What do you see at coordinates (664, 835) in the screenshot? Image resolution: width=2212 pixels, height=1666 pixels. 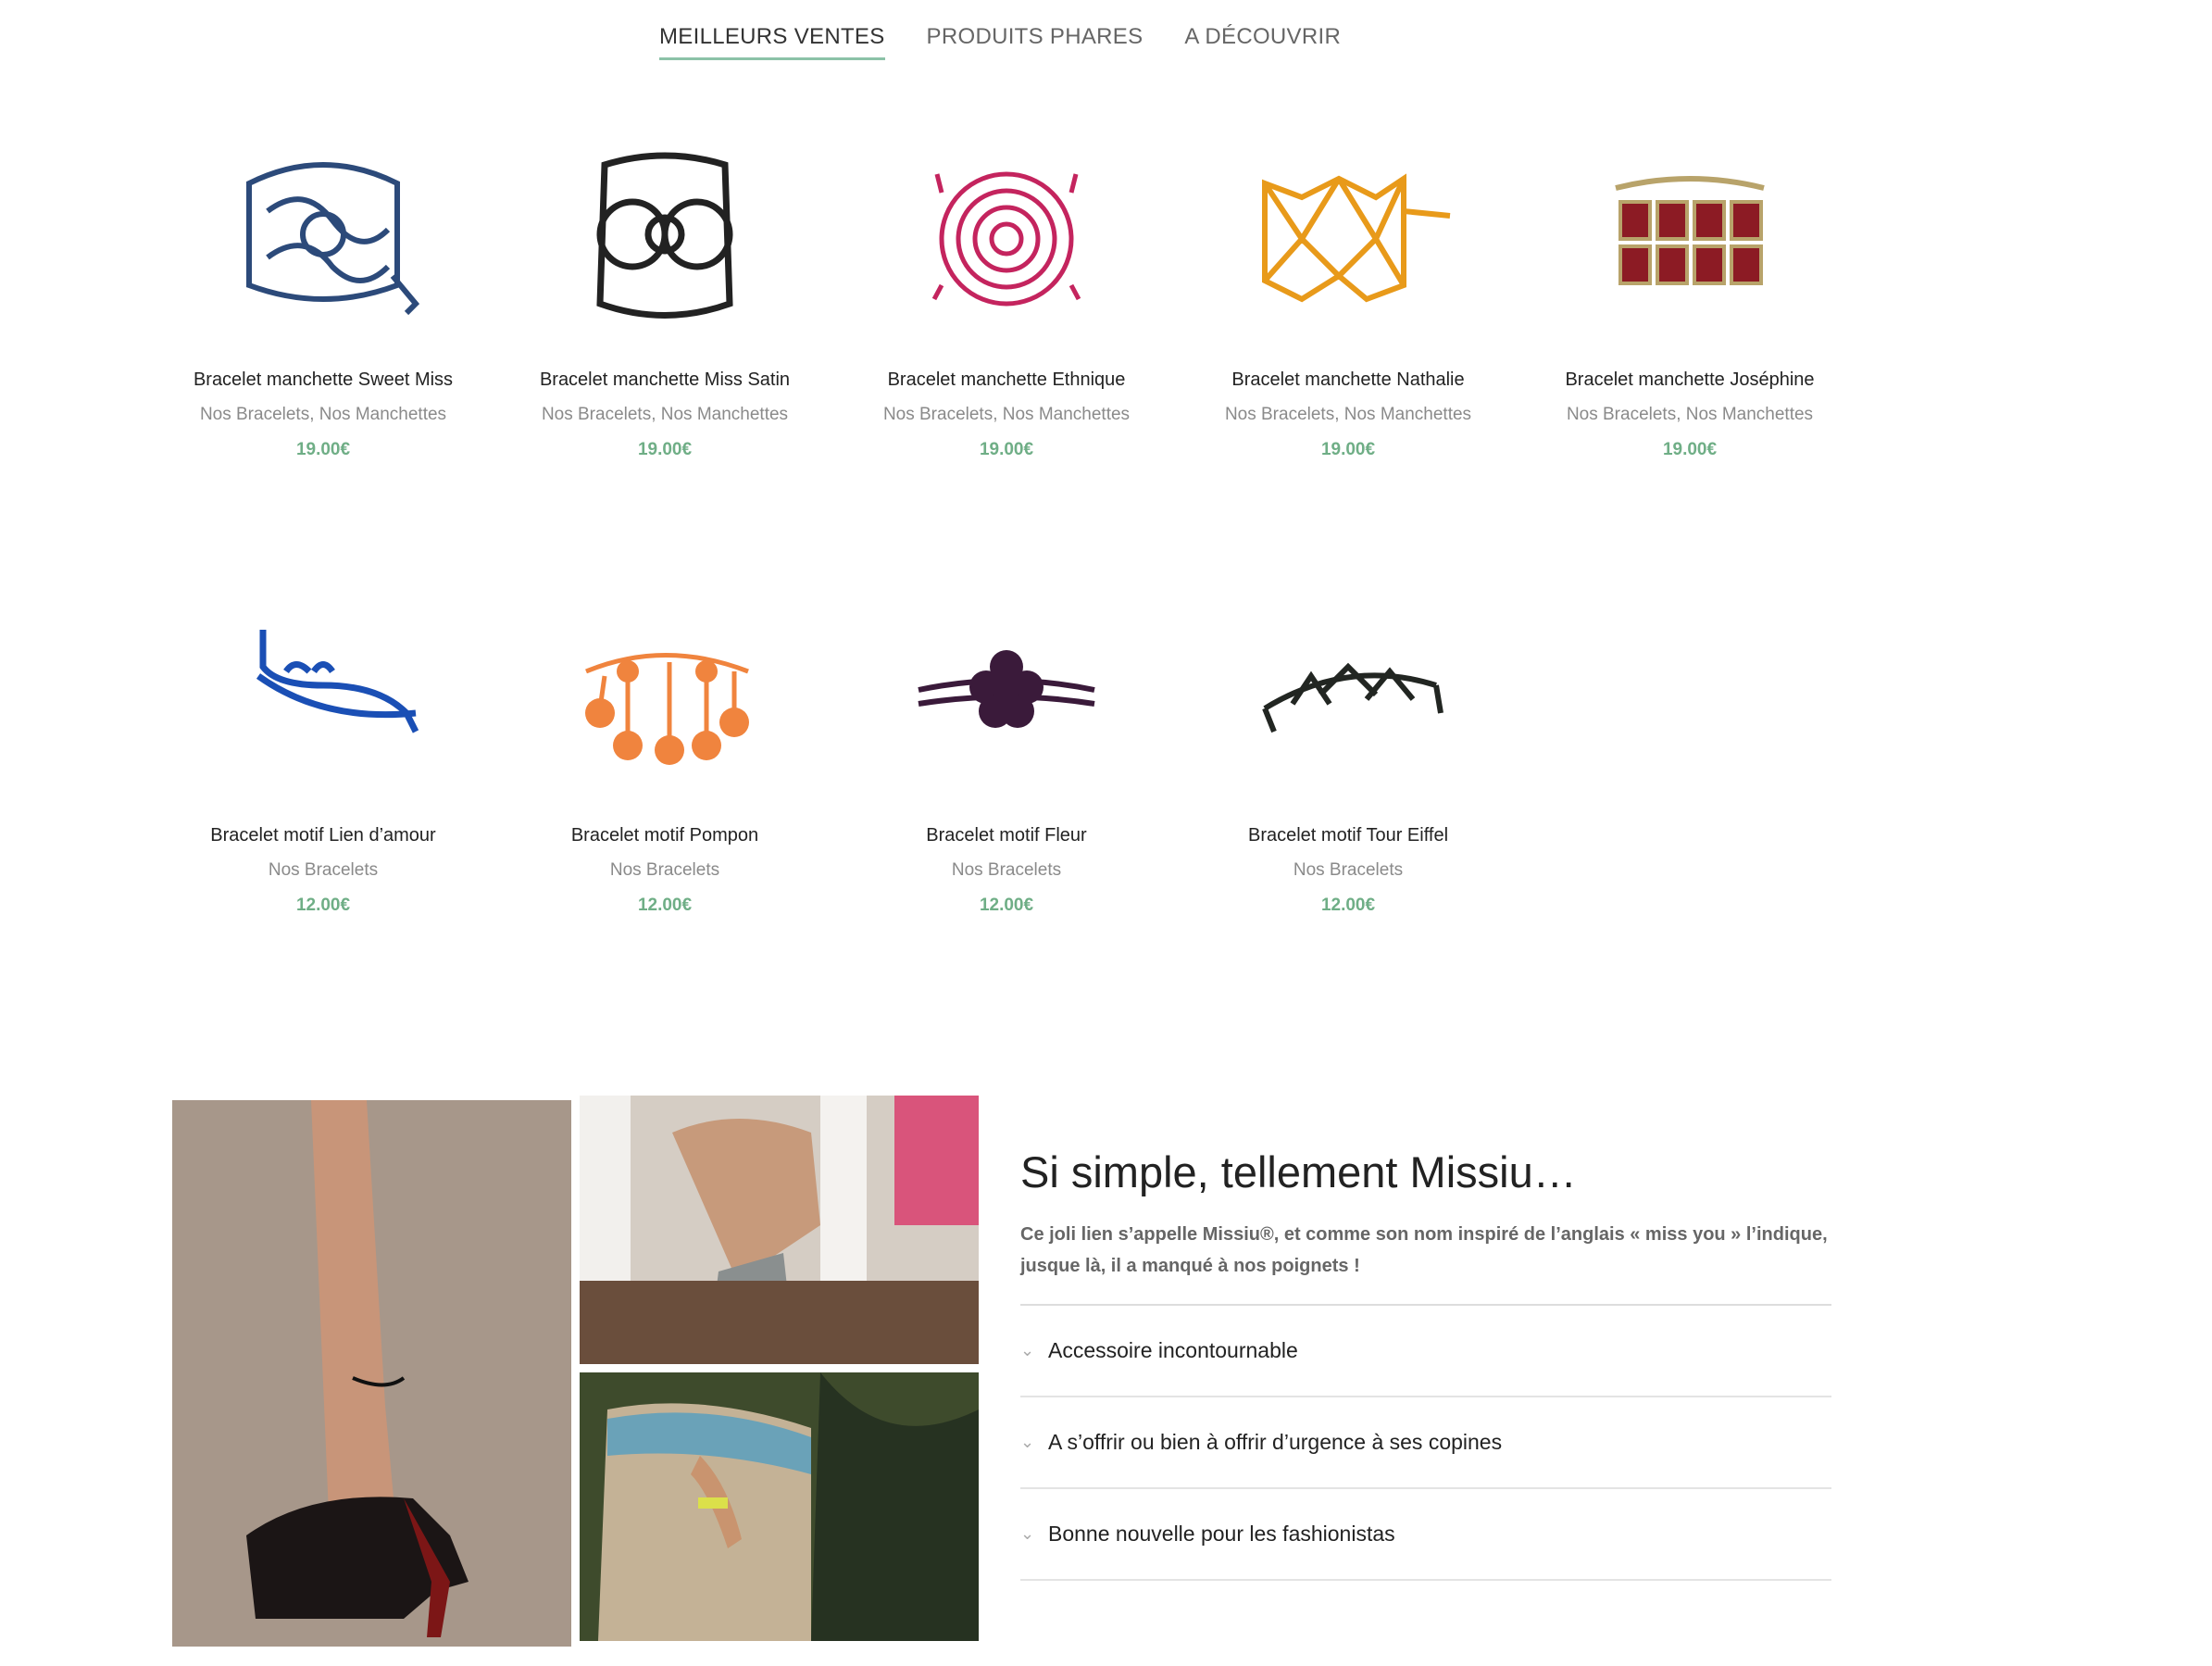 I see `product-name: Bracelet motif Pompon` at bounding box center [664, 835].